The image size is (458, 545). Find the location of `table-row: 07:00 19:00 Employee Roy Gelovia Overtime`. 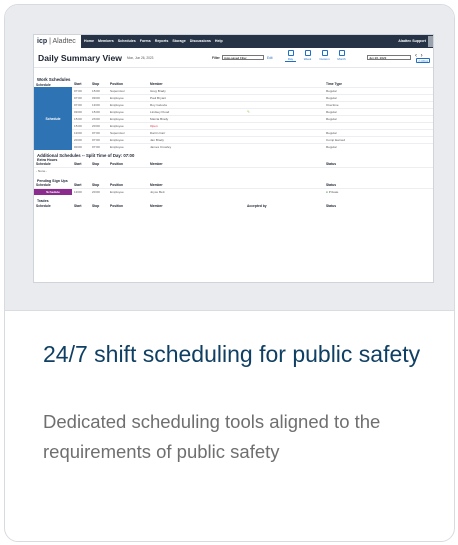

table-row: 07:00 19:00 Employee Roy Gelovia Overtime is located at coordinates (233, 104).